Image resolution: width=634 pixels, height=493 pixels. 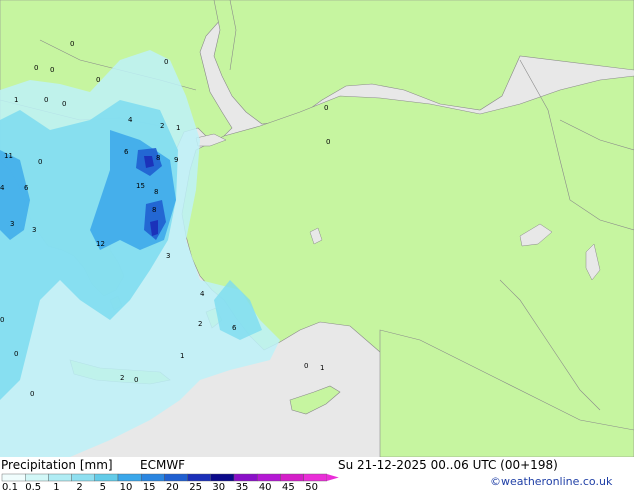 I want to click on legend-tick-label: 20, so click(x=172, y=487).